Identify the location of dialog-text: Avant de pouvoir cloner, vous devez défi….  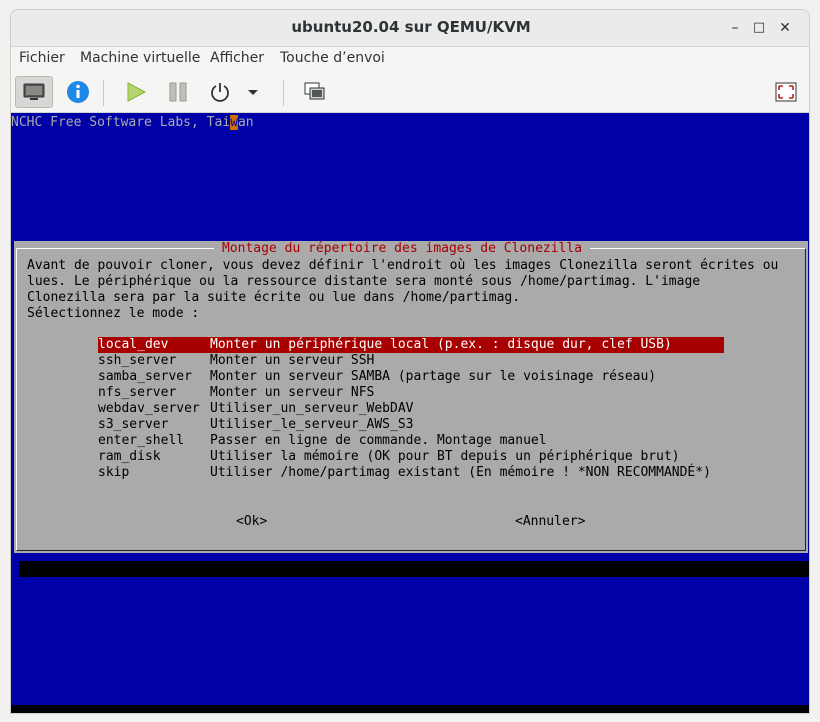
(403, 289).